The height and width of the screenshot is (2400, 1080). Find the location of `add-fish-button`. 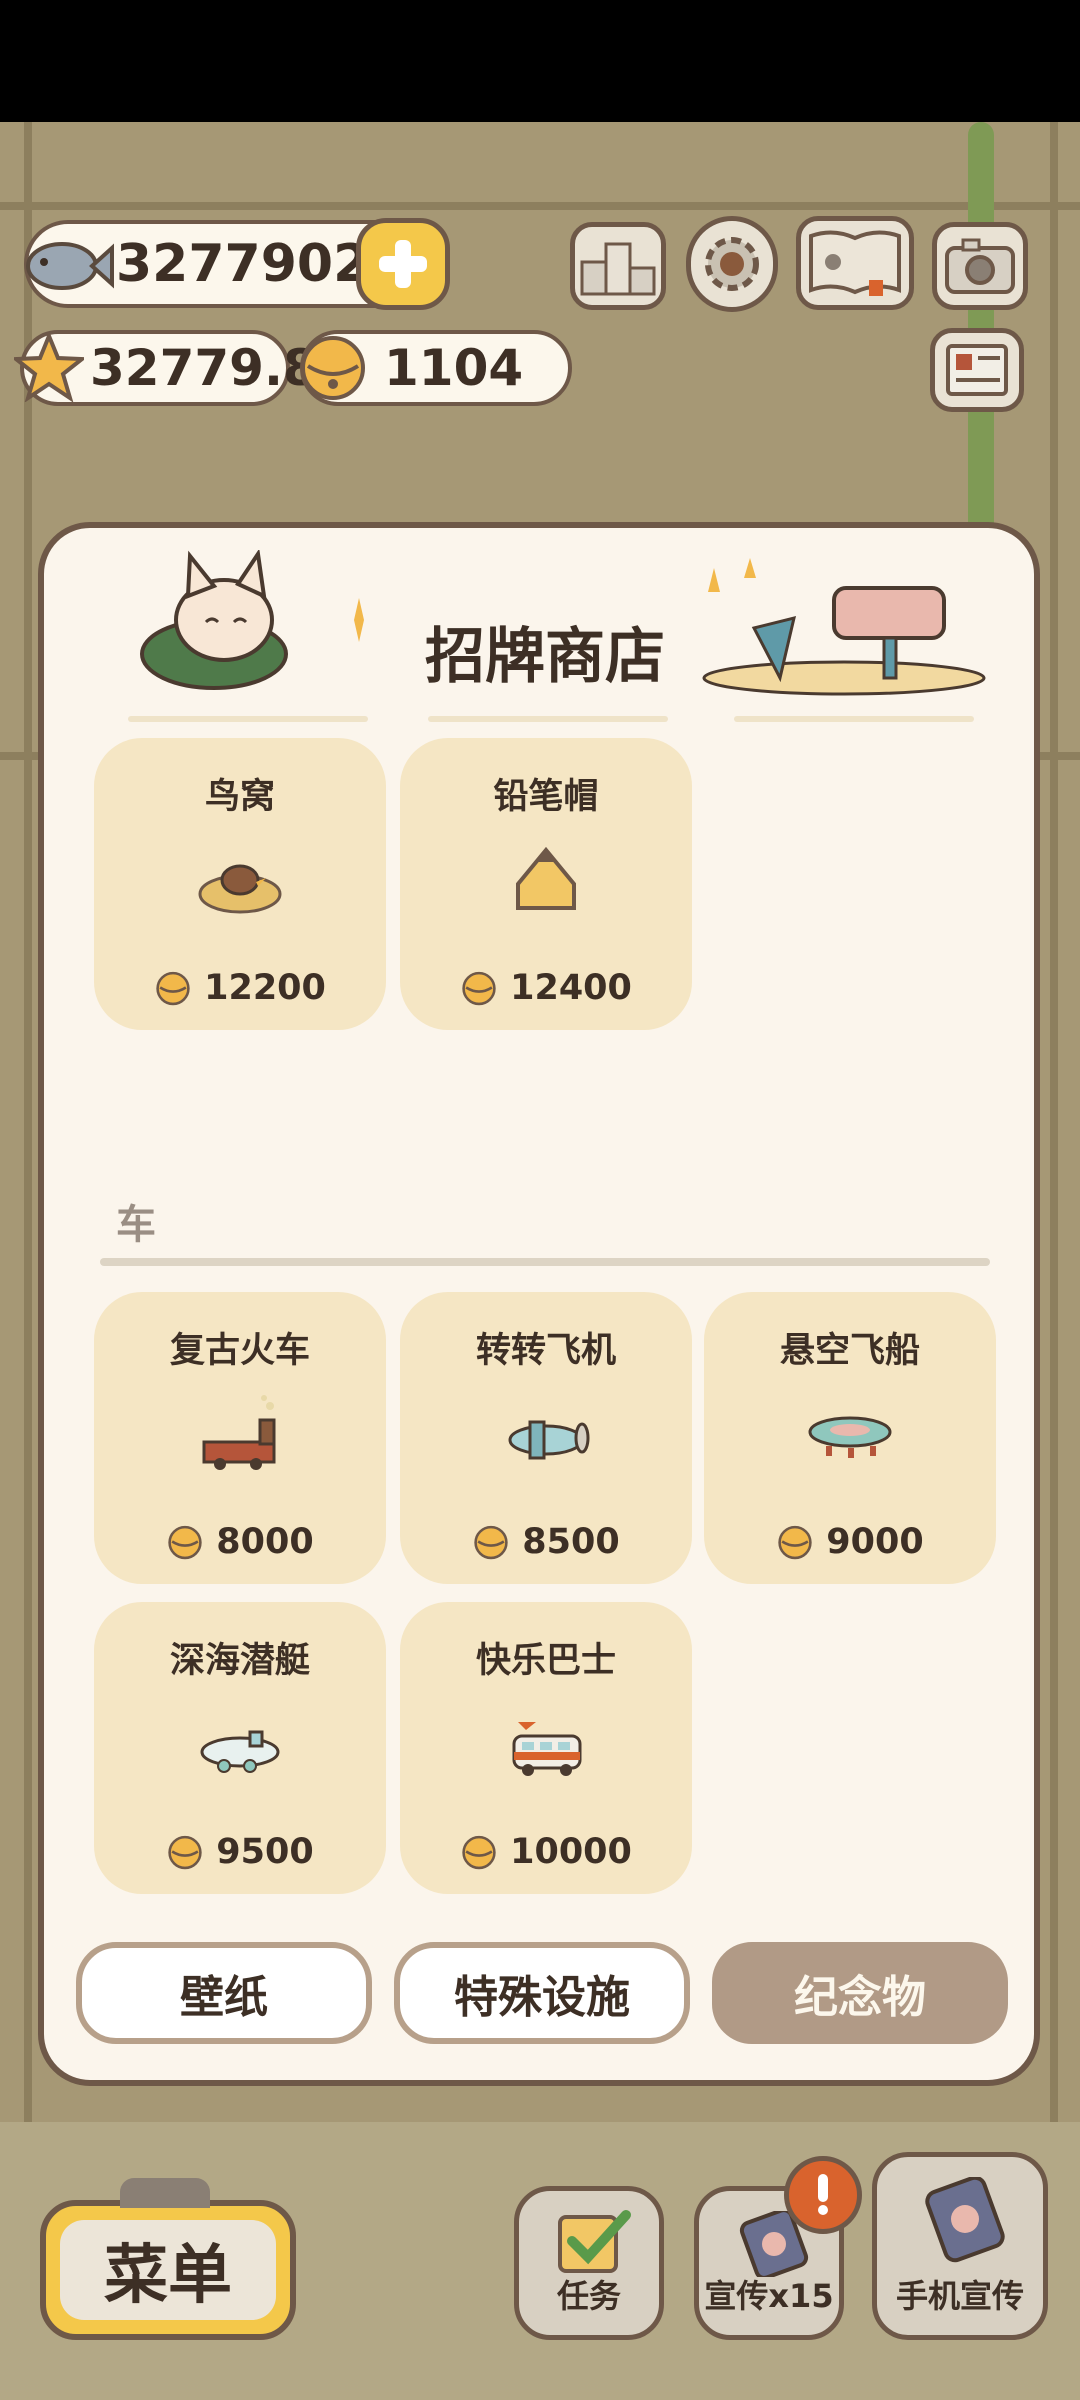

add-fish-button is located at coordinates (403, 264).